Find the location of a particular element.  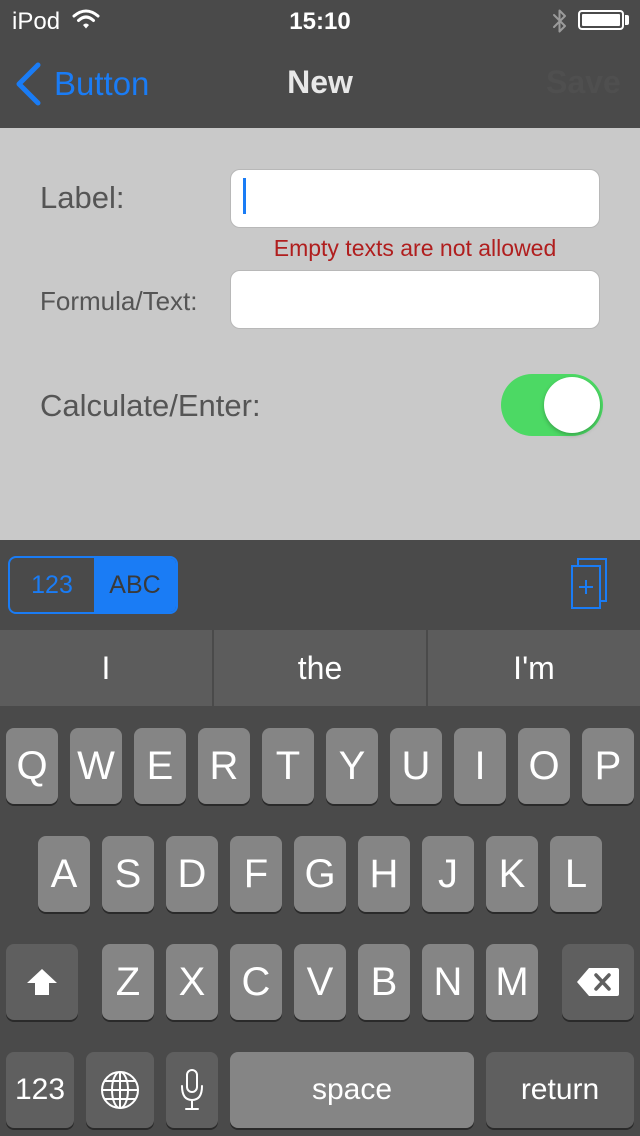

mic-icon is located at coordinates (192, 1089).